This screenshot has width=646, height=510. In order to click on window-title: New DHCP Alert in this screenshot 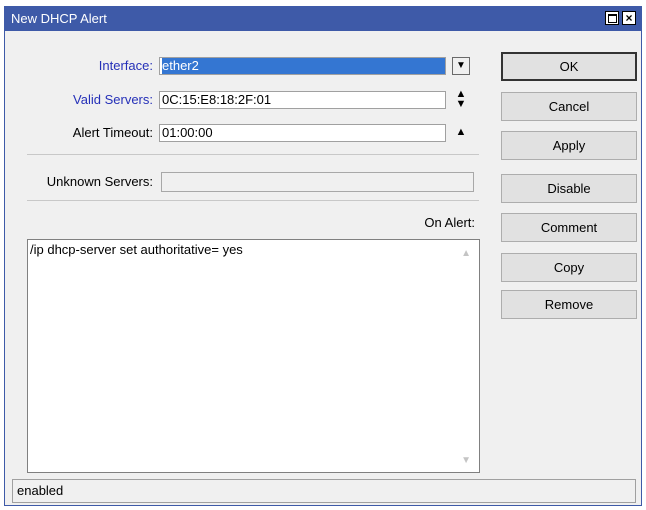, I will do `click(59, 18)`.